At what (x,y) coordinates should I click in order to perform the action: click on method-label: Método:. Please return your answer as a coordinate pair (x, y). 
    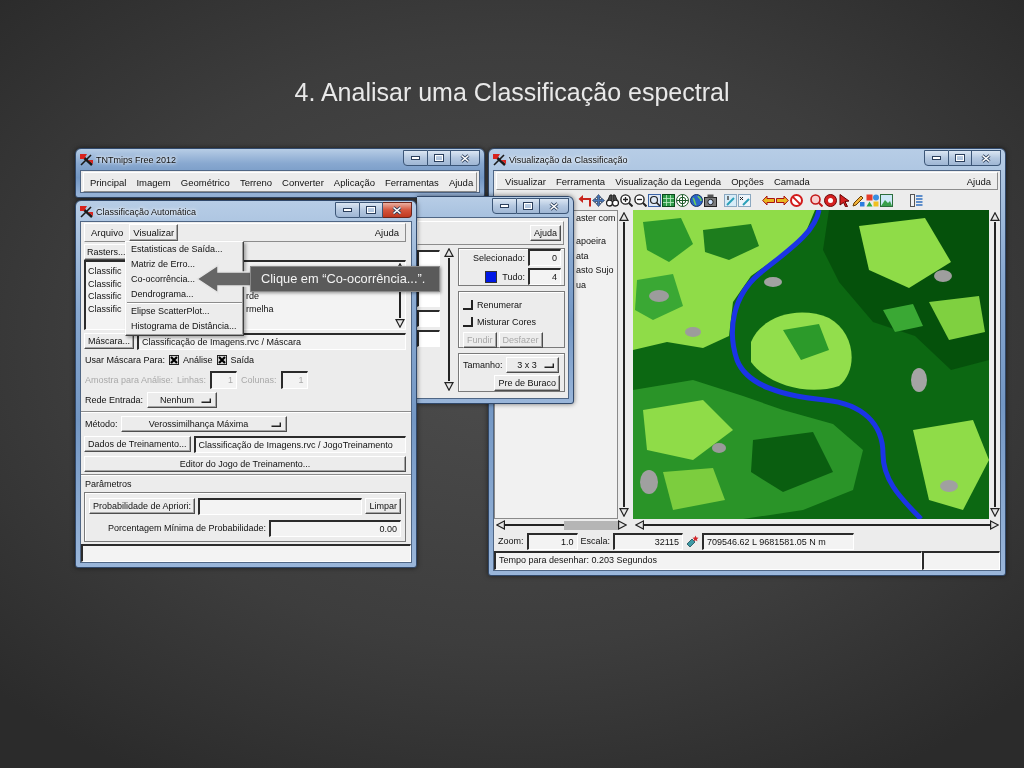
    Looking at the image, I should click on (101, 424).